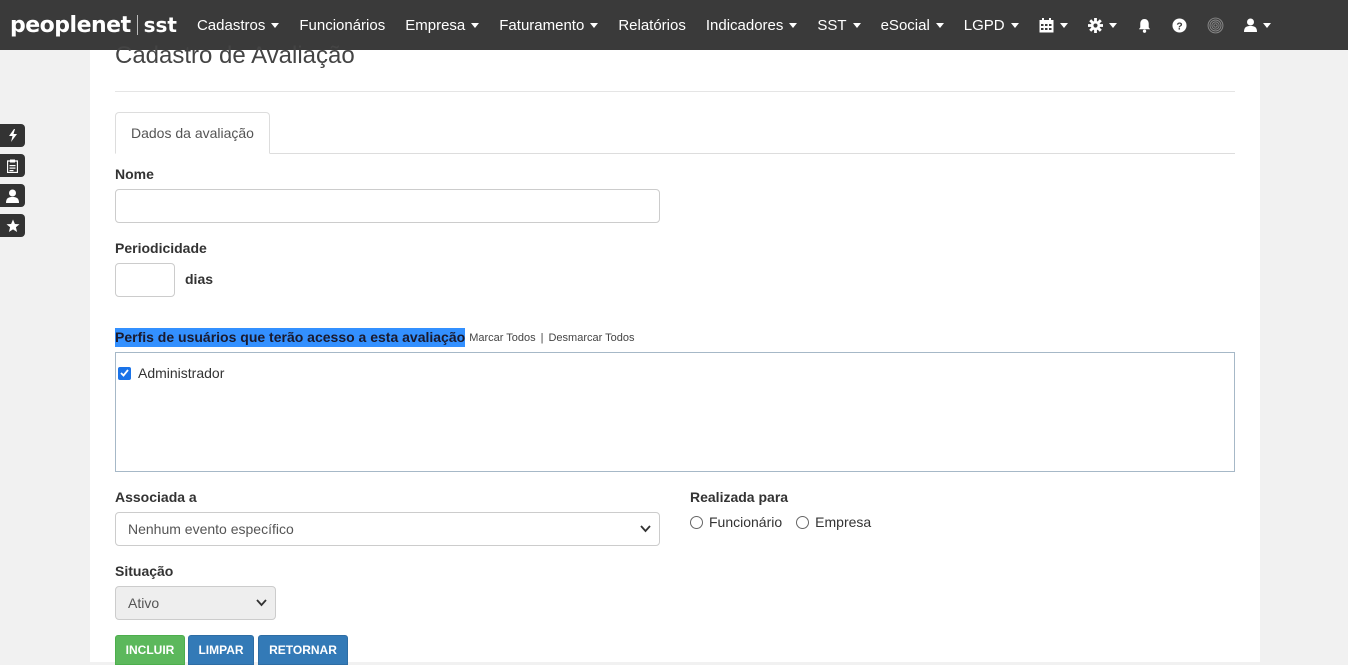  I want to click on nav-calendar, so click(1053, 25).